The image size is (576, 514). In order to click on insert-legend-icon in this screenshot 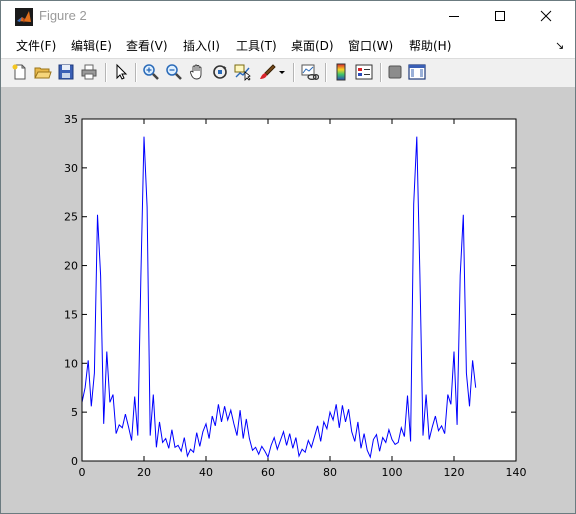, I will do `click(364, 72)`.